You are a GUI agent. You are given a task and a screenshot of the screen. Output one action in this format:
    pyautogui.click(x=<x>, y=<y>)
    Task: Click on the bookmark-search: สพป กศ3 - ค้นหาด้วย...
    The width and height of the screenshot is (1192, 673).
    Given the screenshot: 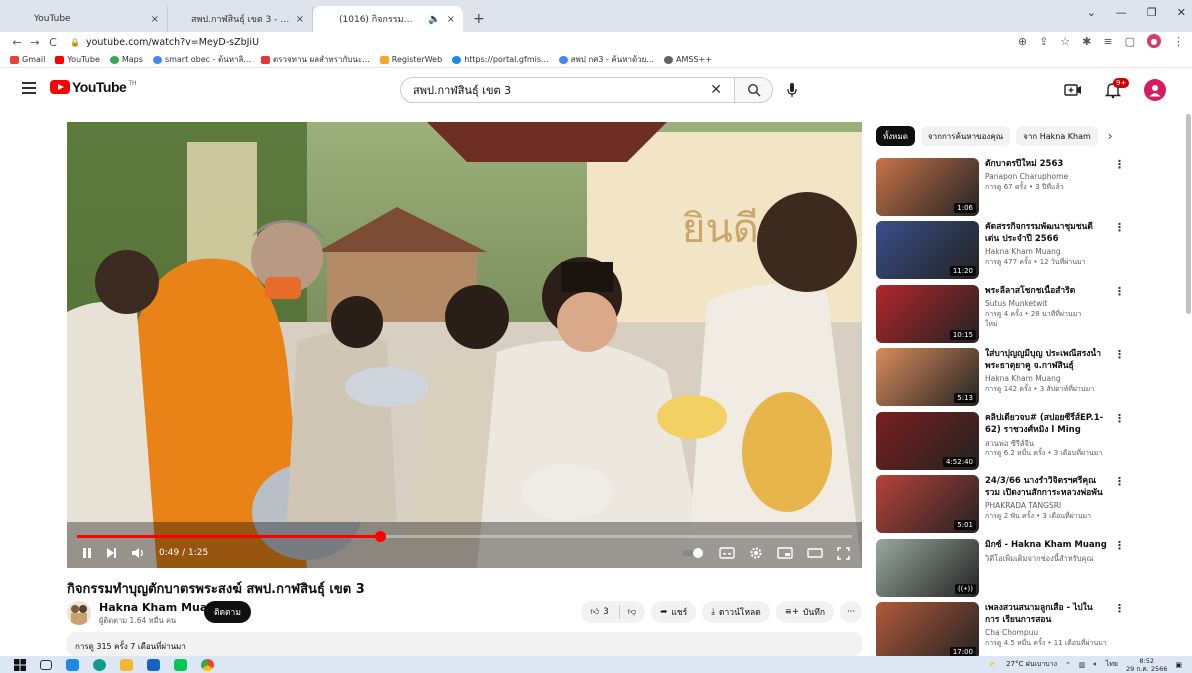 What is the action you would take?
    pyautogui.click(x=606, y=59)
    